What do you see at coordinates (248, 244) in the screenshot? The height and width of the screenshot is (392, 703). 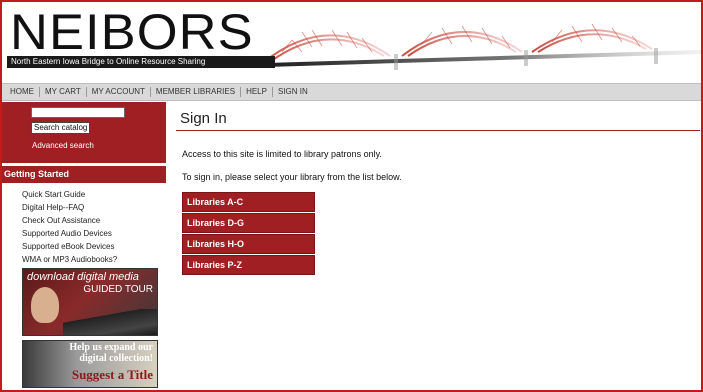 I see `library-group-h-o: Libraries H-O` at bounding box center [248, 244].